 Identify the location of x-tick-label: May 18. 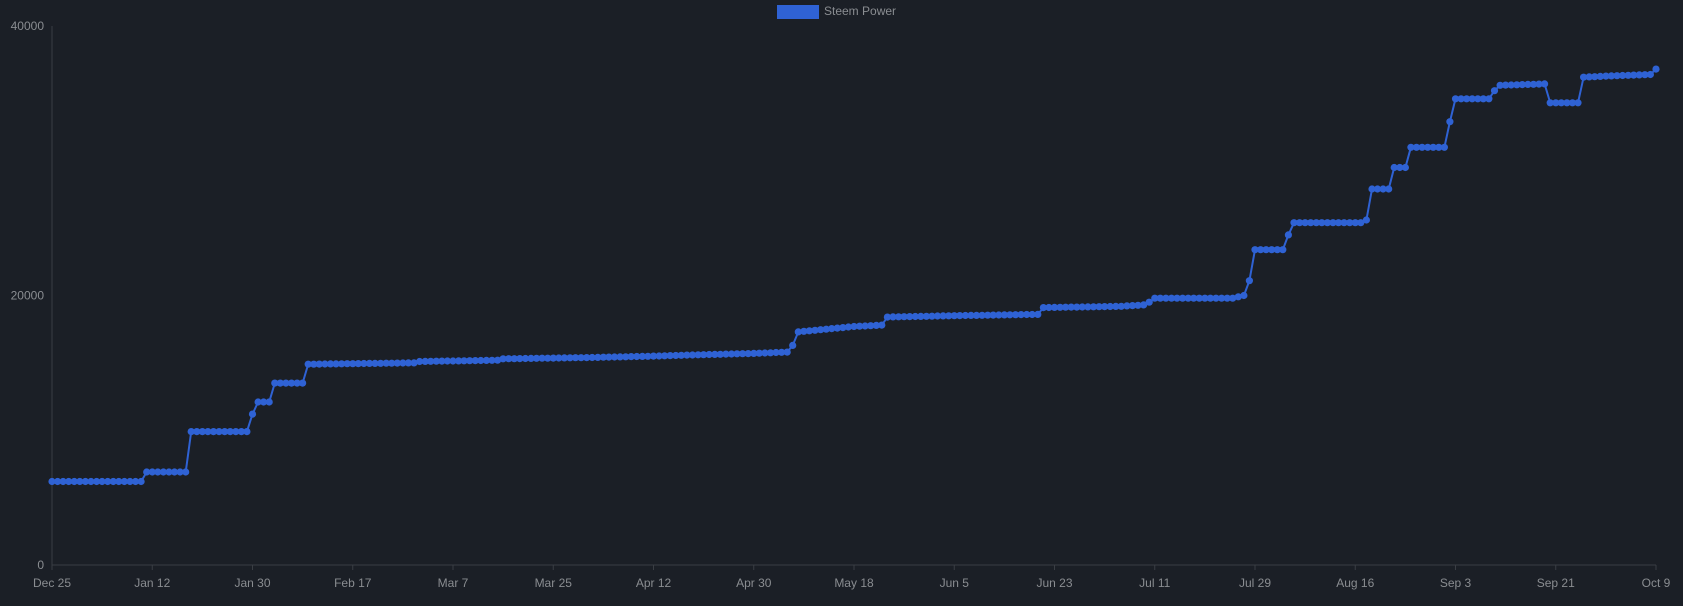
(854, 583).